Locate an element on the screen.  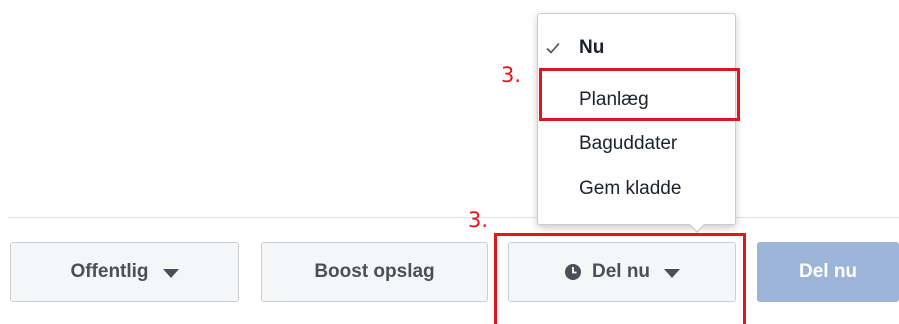
menu-item-now: Nu is located at coordinates (636, 48).